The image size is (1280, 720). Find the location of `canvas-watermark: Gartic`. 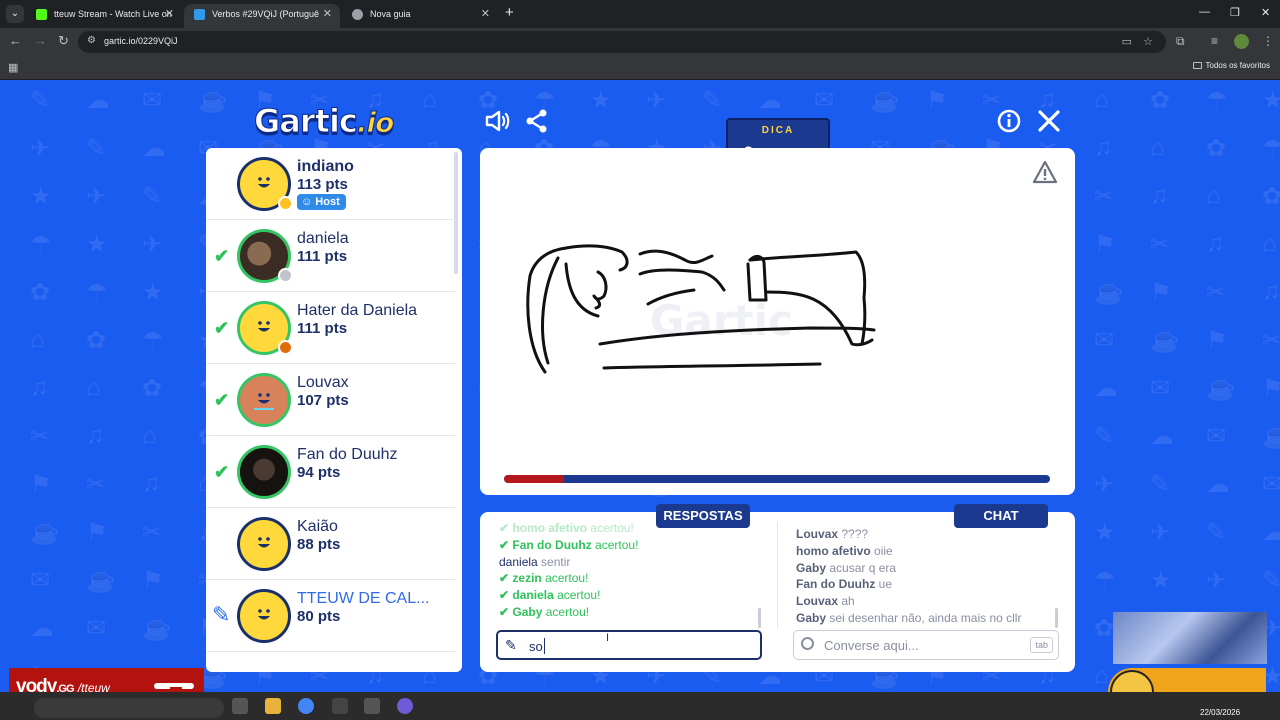

canvas-watermark: Gartic is located at coordinates (721, 320).